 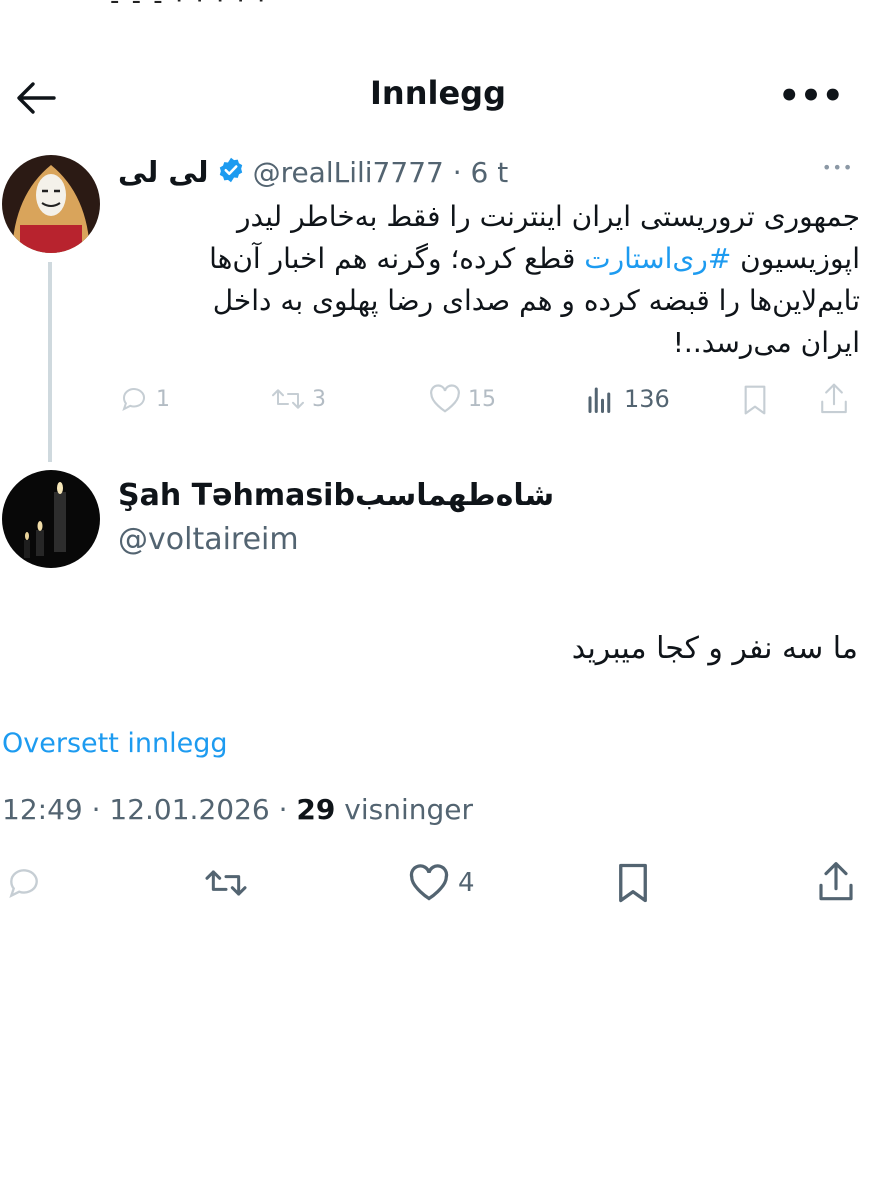 I want to click on reply-button, so click(x=24, y=885).